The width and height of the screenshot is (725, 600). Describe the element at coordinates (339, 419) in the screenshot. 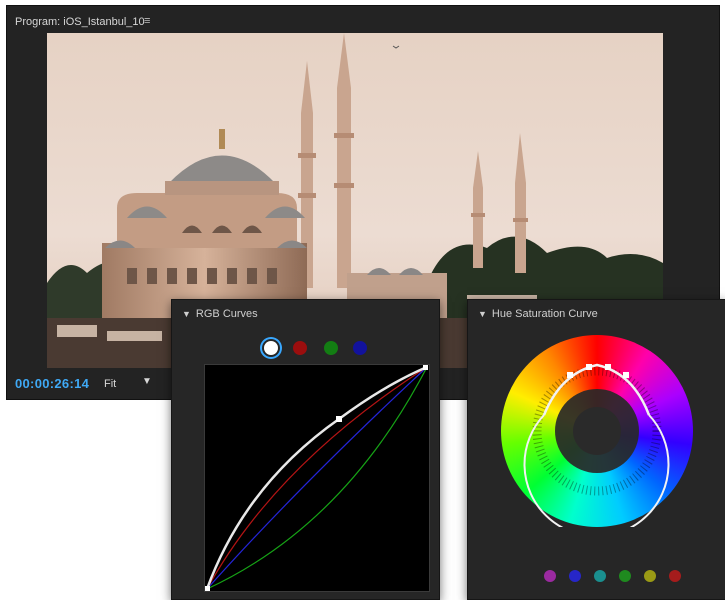

I see `curve-control-point` at that location.